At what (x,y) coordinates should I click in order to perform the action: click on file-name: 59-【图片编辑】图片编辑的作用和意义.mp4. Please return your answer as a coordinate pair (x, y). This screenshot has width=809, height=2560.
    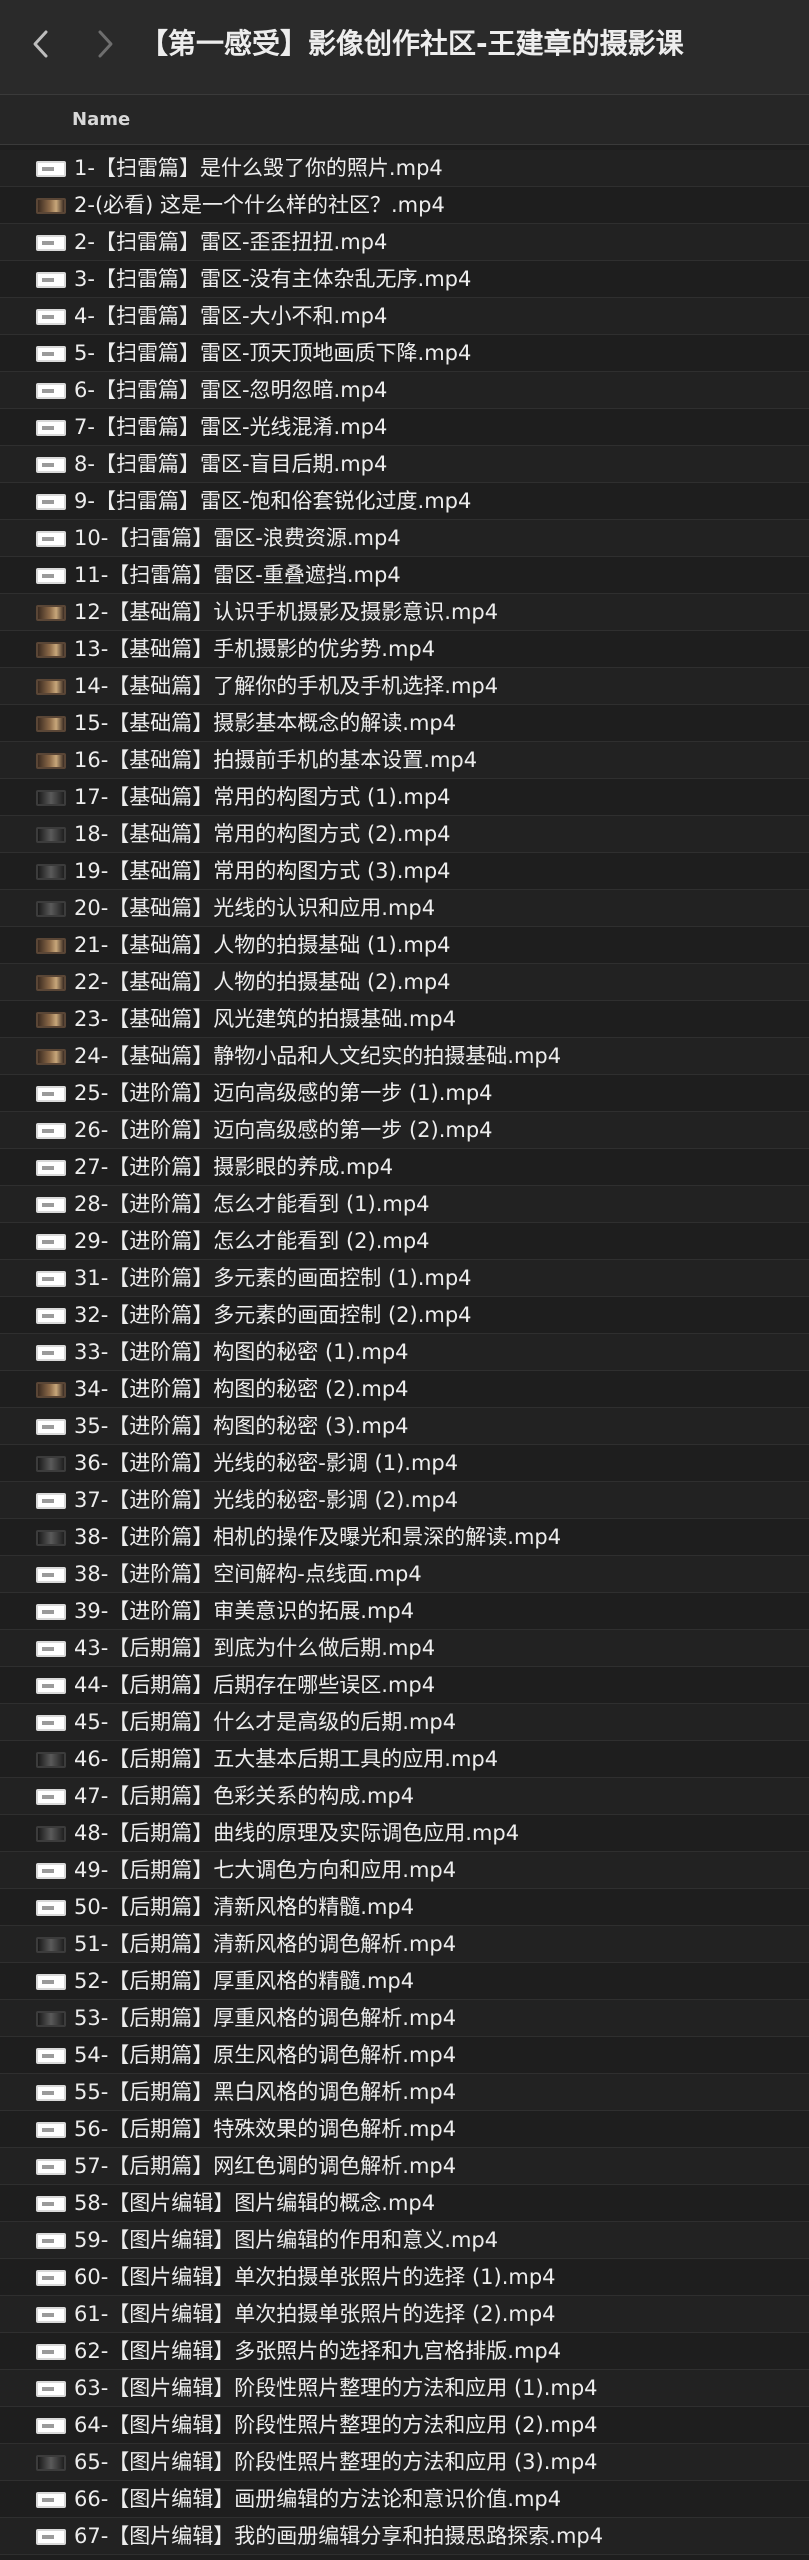
    Looking at the image, I should click on (286, 2240).